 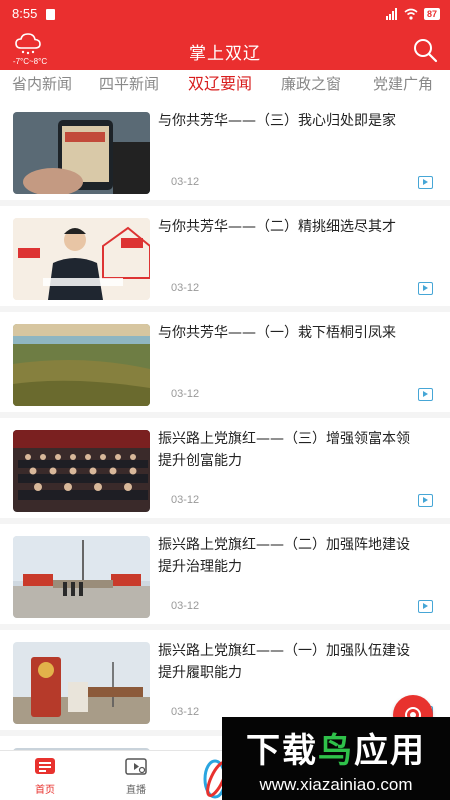 What do you see at coordinates (336, 784) in the screenshot?
I see `watermark-url: www.xiazainiao.com` at bounding box center [336, 784].